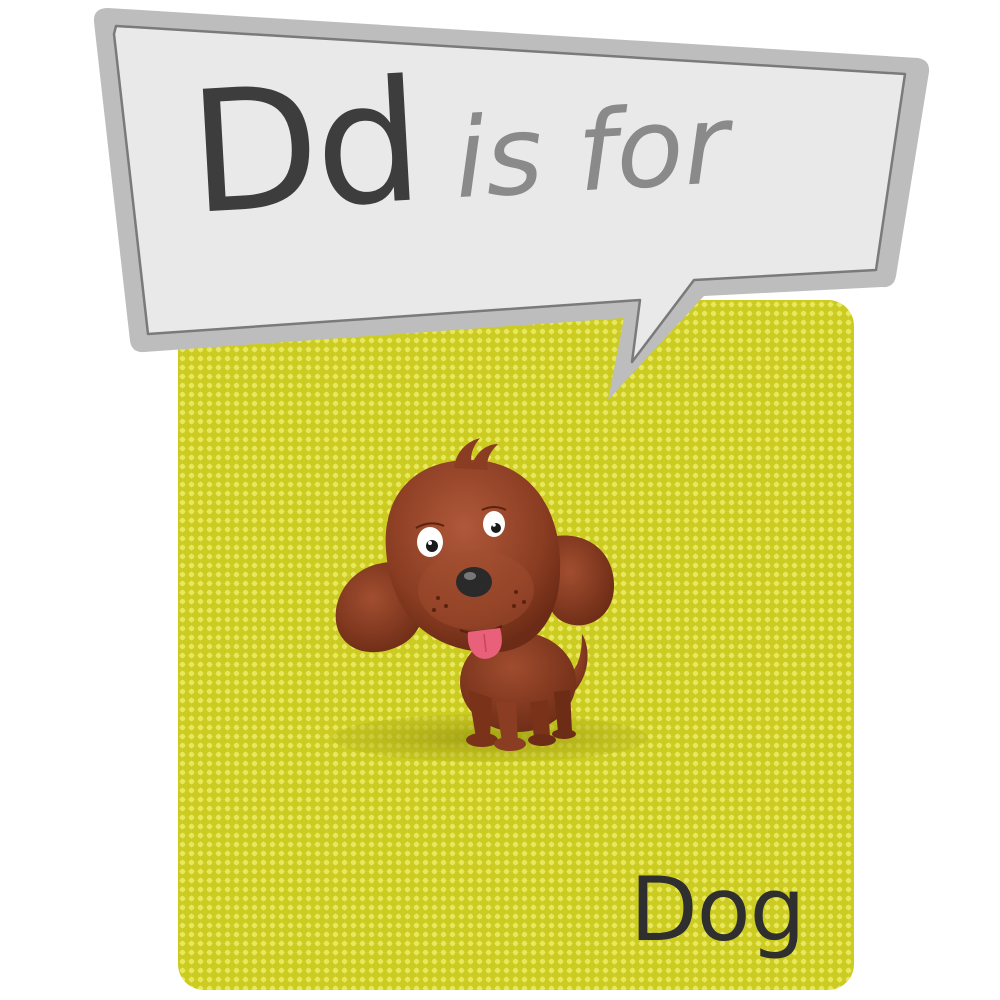  Describe the element at coordinates (490, 600) in the screenshot. I see `dog-icon` at that location.